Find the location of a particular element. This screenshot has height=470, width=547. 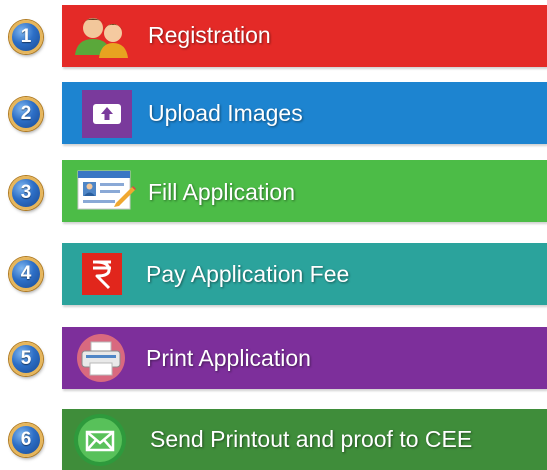

step-upload-images: 2 Upload Images is located at coordinates (273, 113).